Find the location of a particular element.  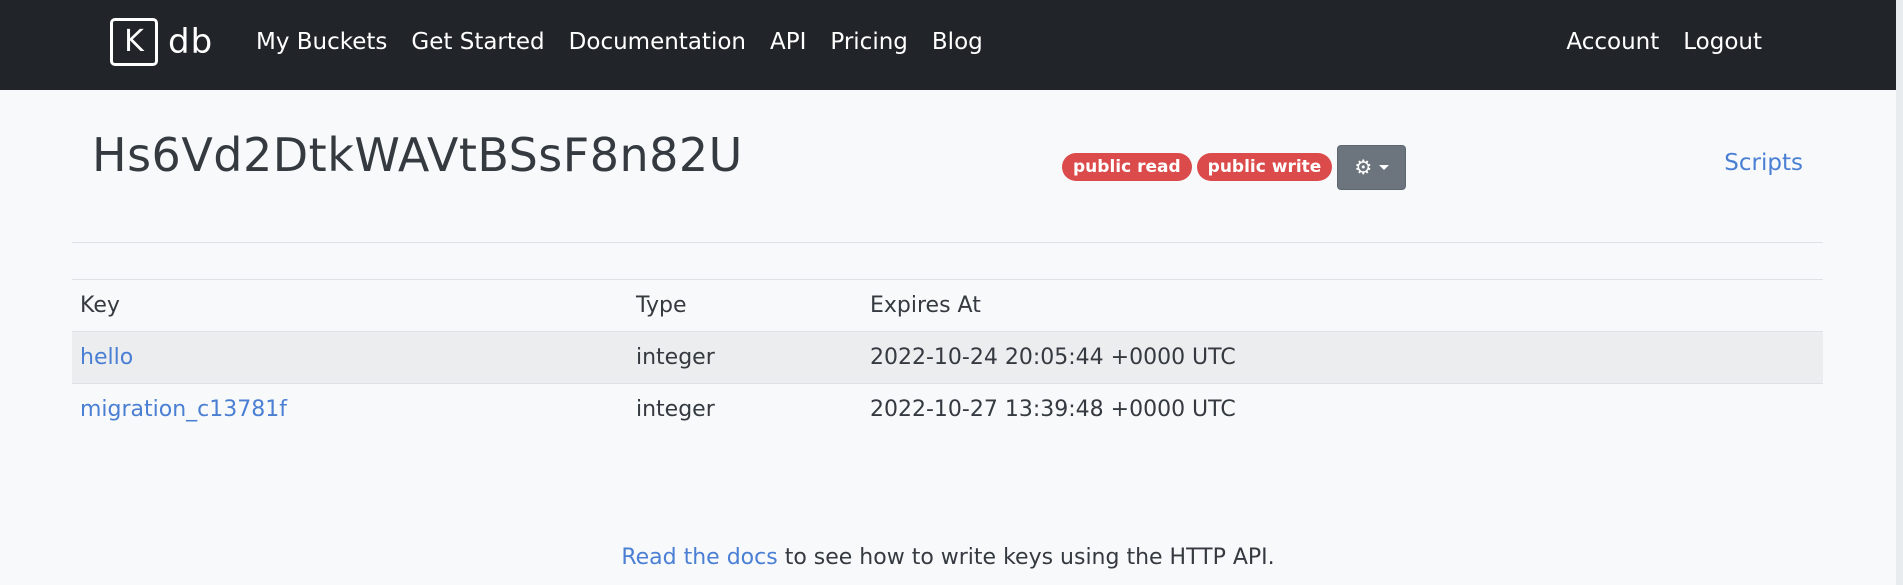

section-divider is located at coordinates (947, 242).